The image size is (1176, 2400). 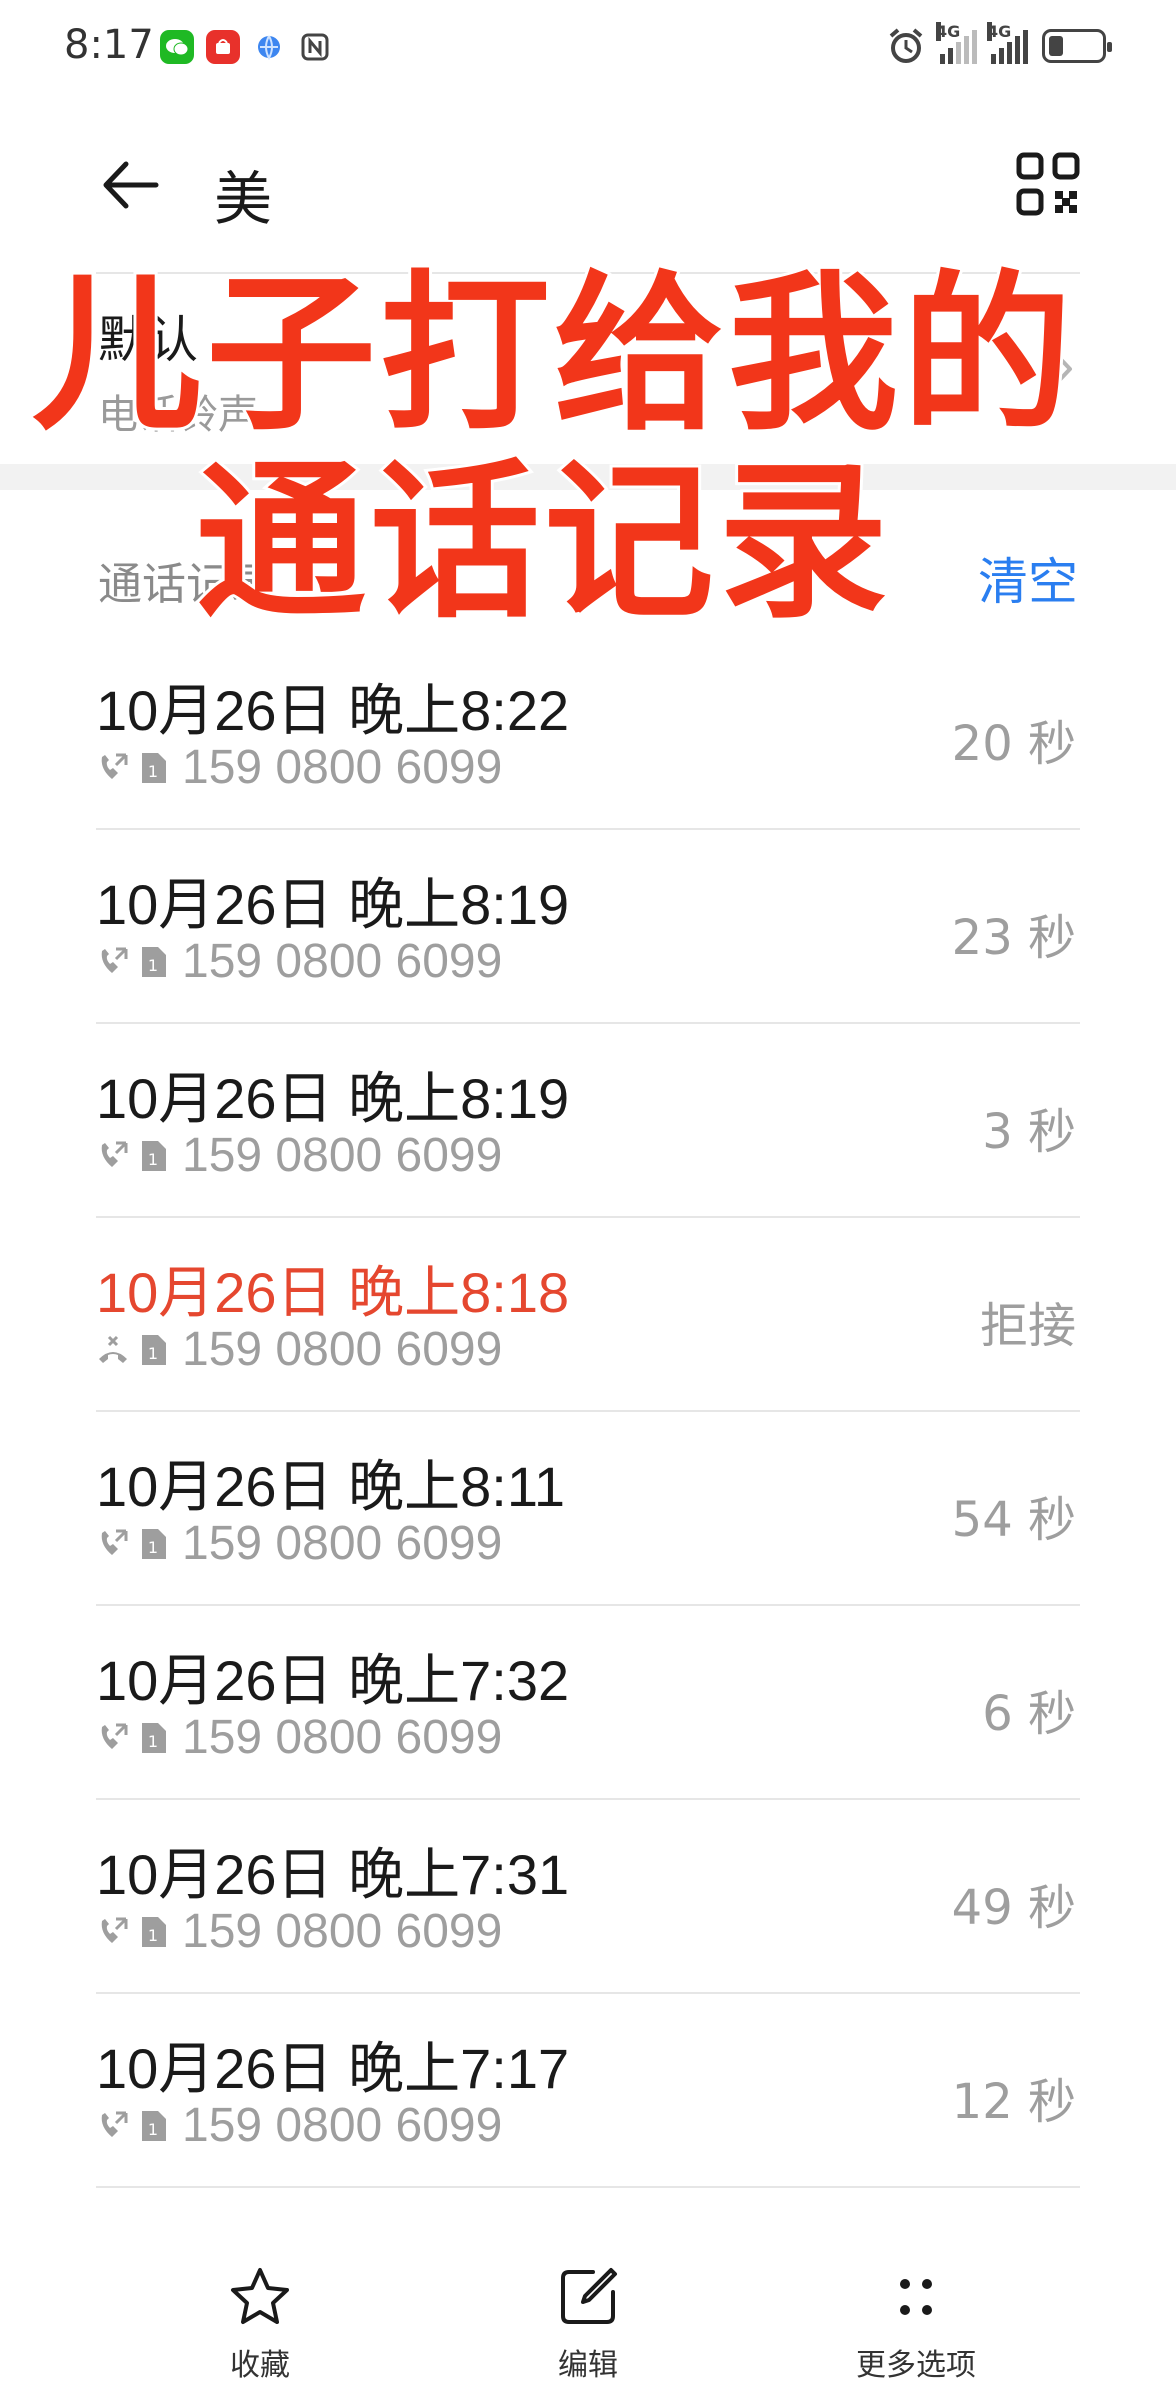 I want to click on nfc-icon, so click(x=315, y=47).